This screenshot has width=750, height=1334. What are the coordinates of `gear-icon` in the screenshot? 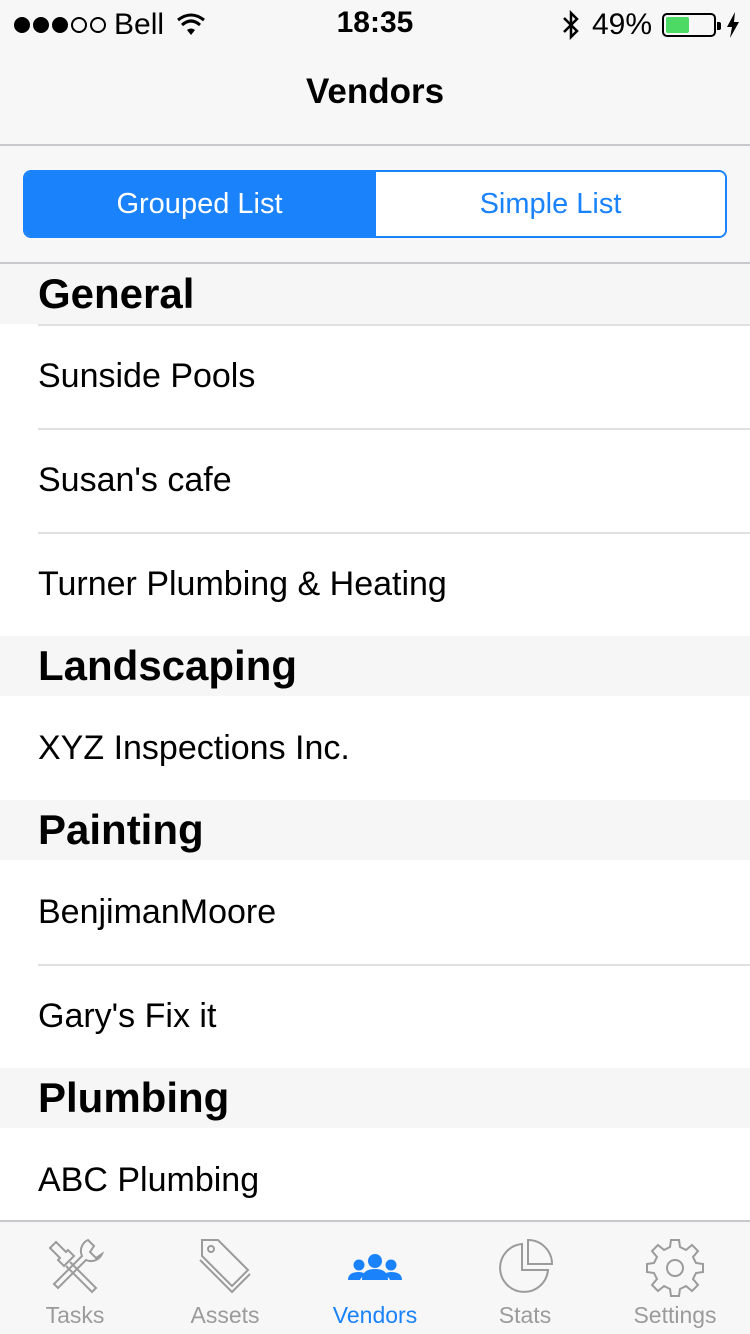 It's located at (675, 1268).